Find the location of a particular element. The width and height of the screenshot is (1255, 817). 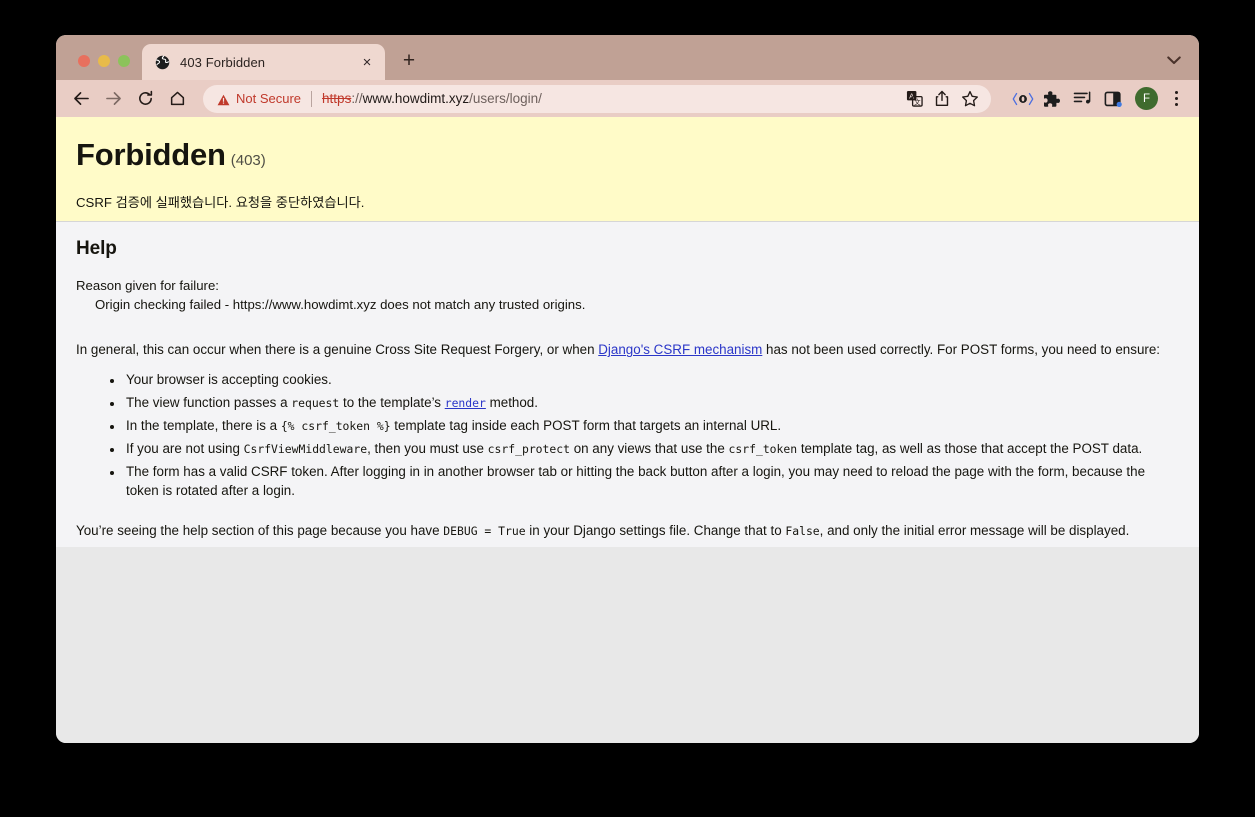

avatar: F is located at coordinates (1146, 98).